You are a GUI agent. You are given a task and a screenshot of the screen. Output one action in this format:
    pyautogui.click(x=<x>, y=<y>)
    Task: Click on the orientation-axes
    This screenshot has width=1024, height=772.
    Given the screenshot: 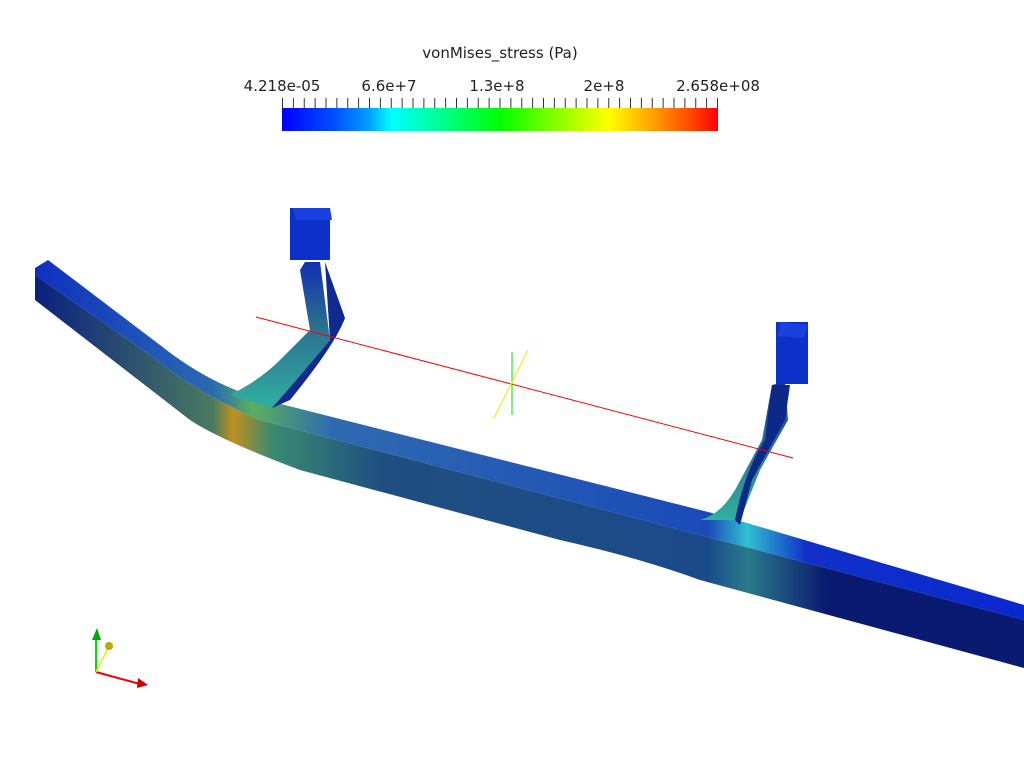 What is the action you would take?
    pyautogui.click(x=120, y=658)
    